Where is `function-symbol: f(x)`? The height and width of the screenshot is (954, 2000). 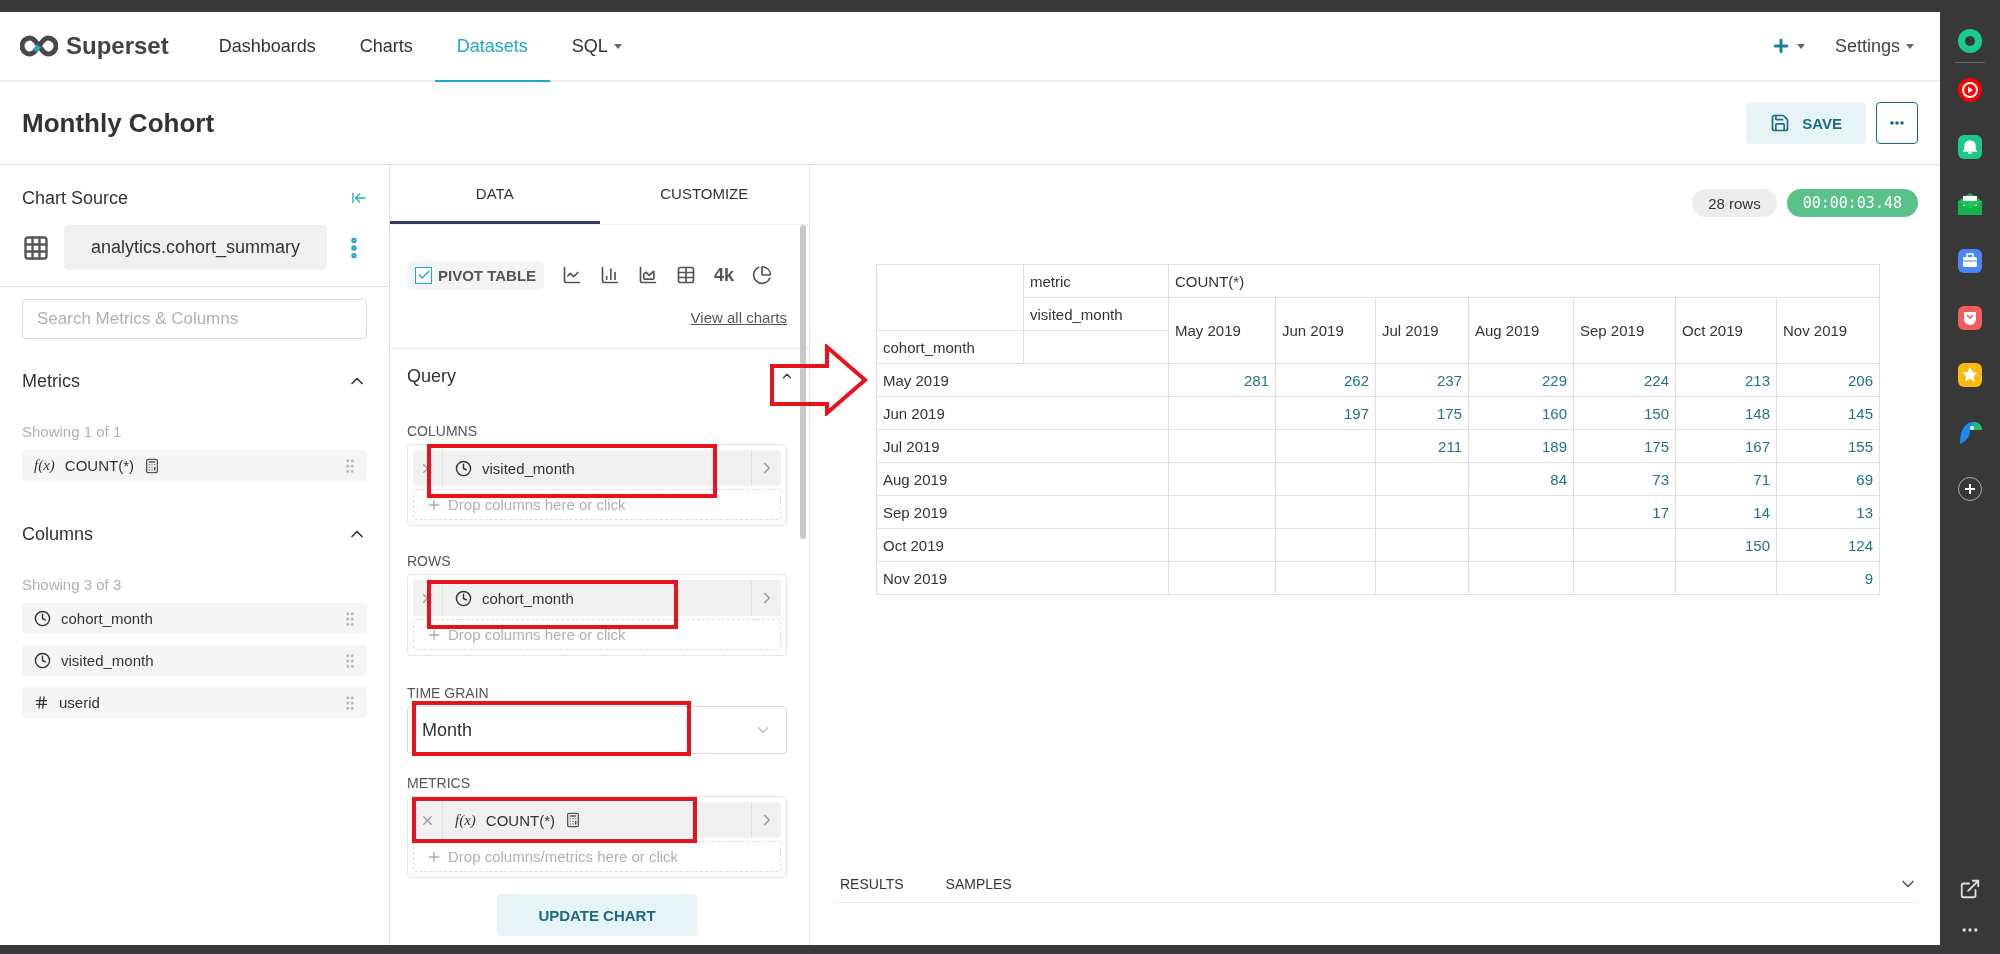
function-symbol: f(x) is located at coordinates (44, 465).